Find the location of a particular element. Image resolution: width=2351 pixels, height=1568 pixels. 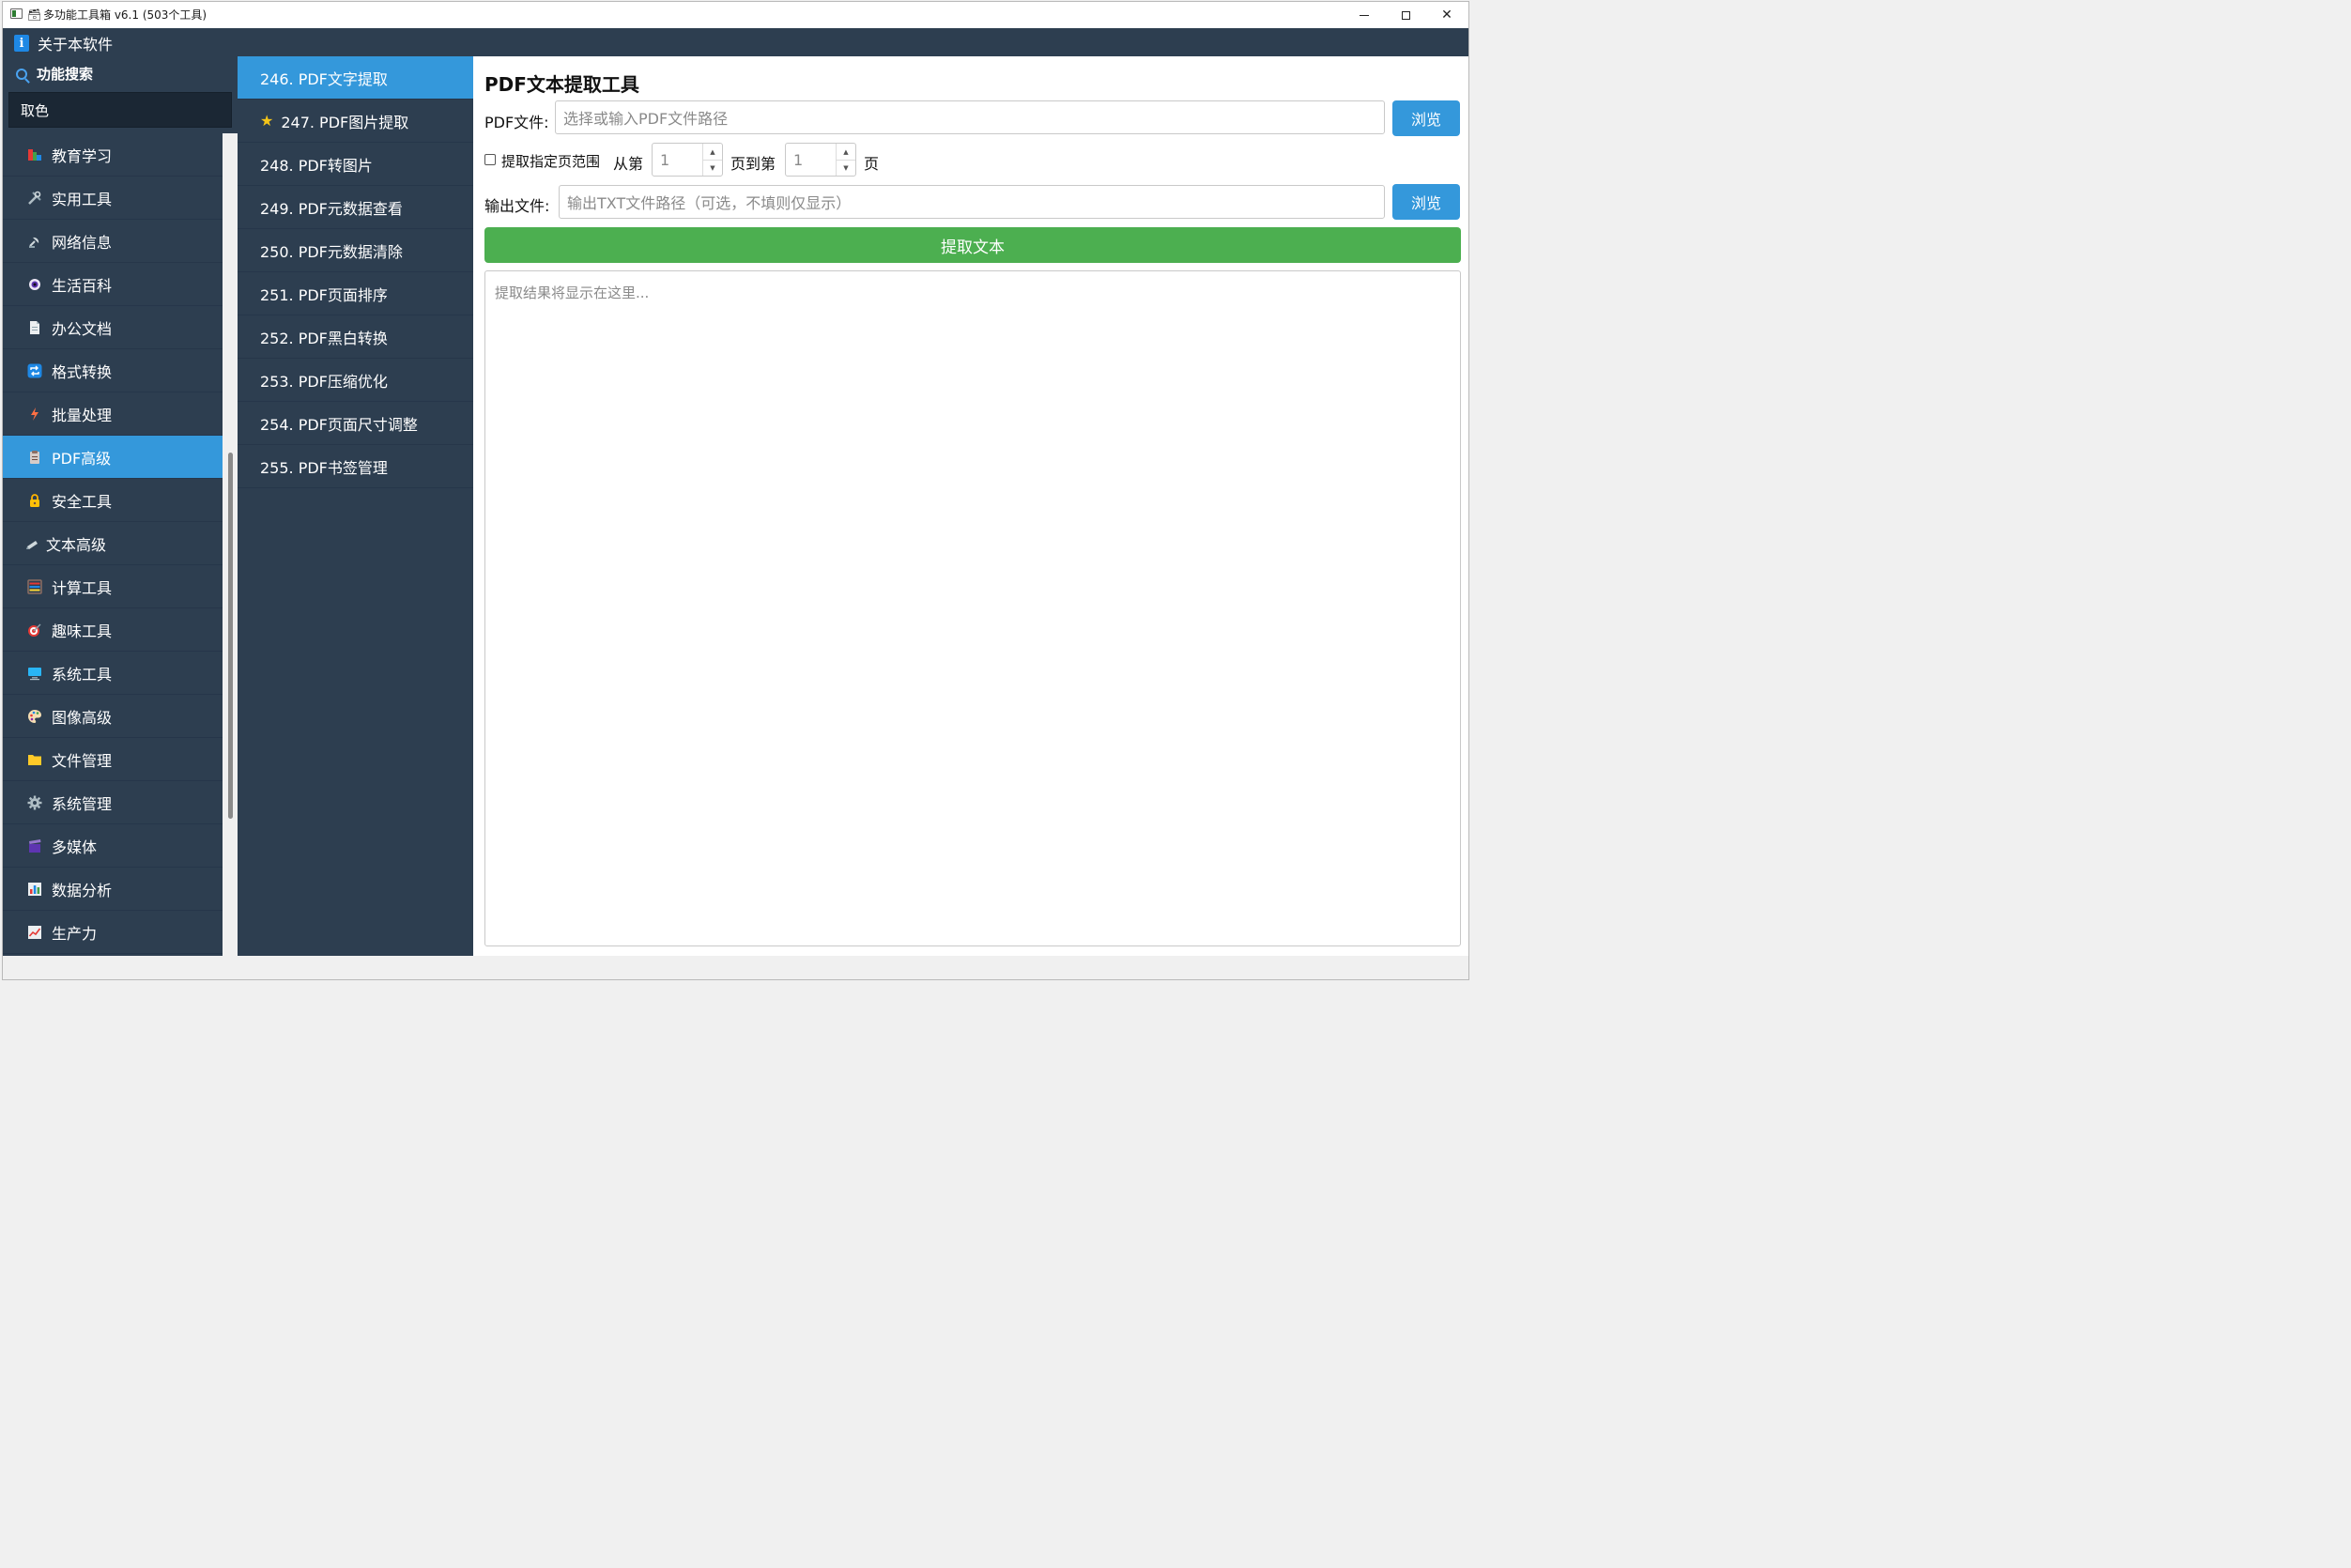

category-scrollbar is located at coordinates (230, 545).